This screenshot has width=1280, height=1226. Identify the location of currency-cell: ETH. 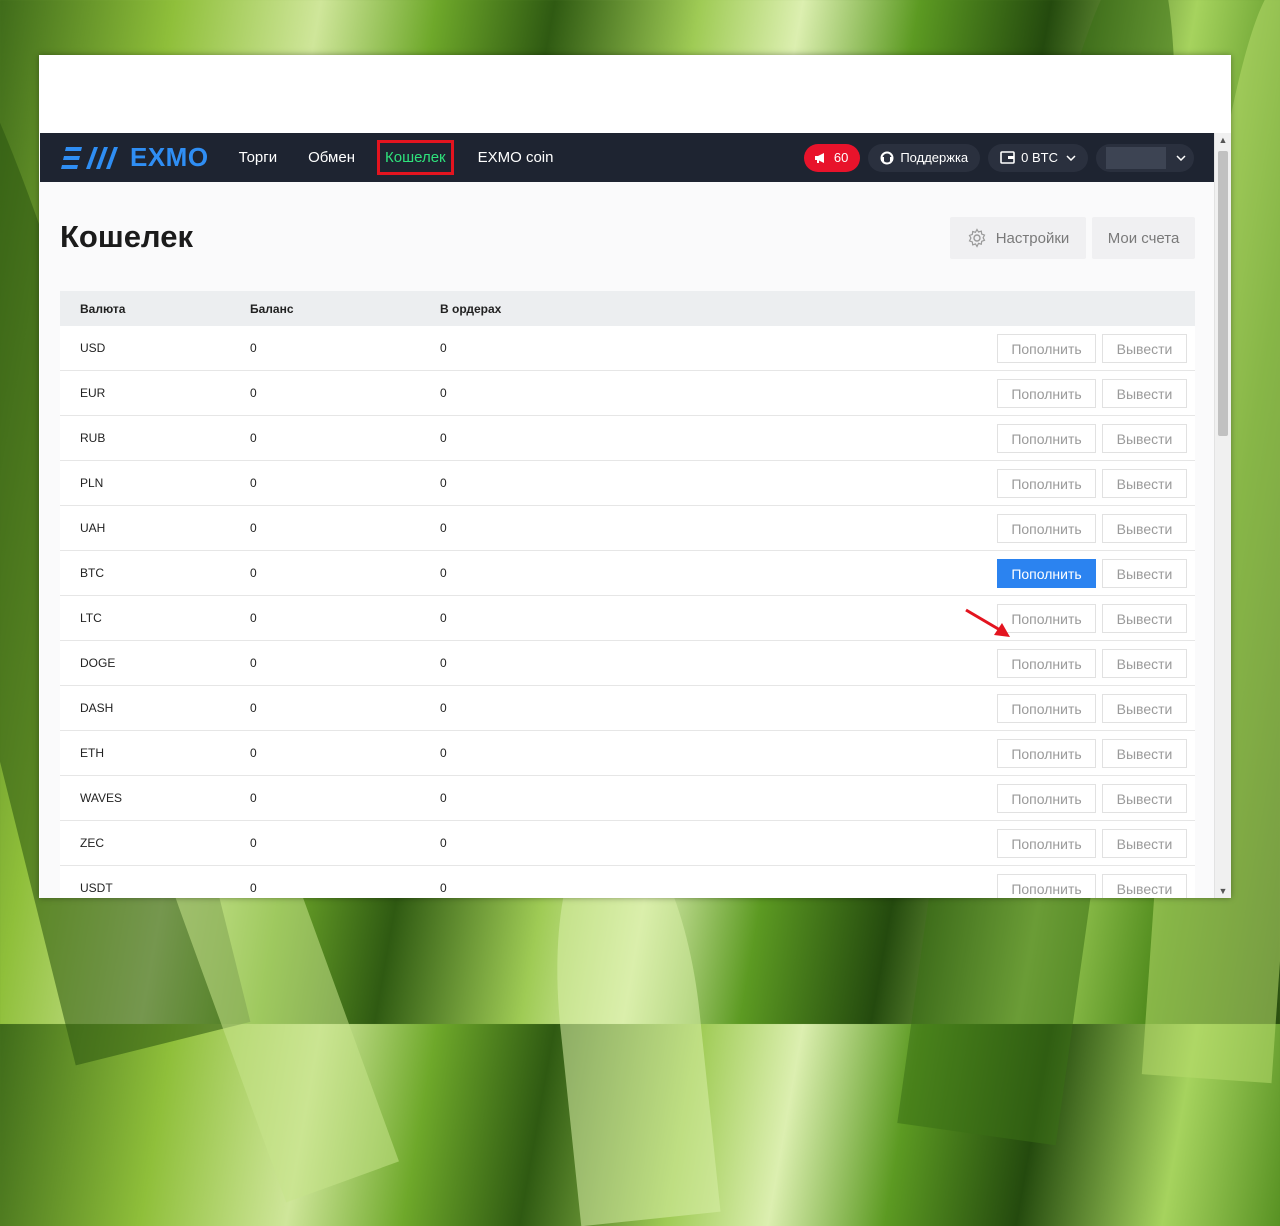
(155, 753).